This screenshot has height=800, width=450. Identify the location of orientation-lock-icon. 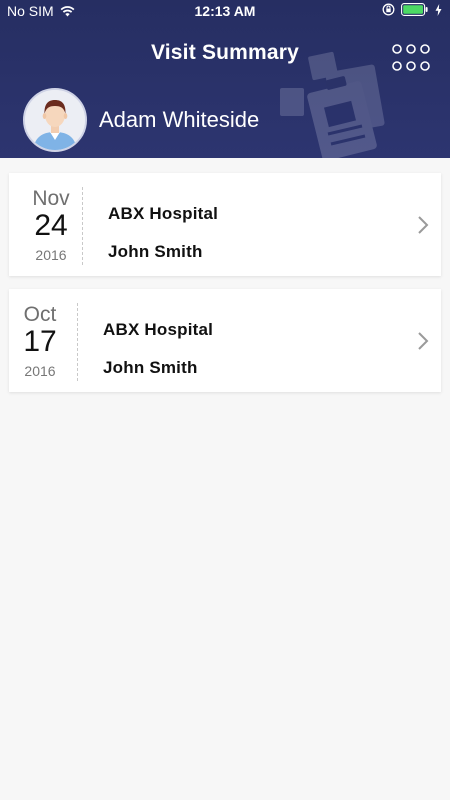
(388, 9).